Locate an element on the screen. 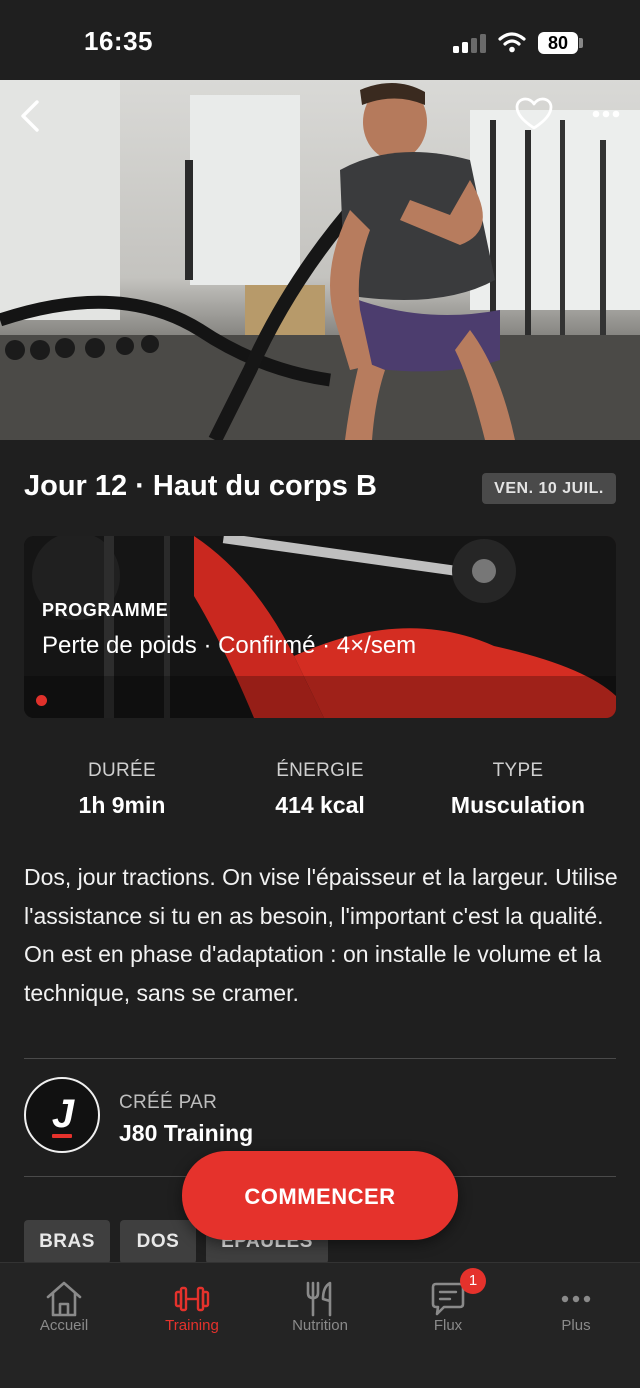  cellular-signal-icon is located at coordinates (469, 43).